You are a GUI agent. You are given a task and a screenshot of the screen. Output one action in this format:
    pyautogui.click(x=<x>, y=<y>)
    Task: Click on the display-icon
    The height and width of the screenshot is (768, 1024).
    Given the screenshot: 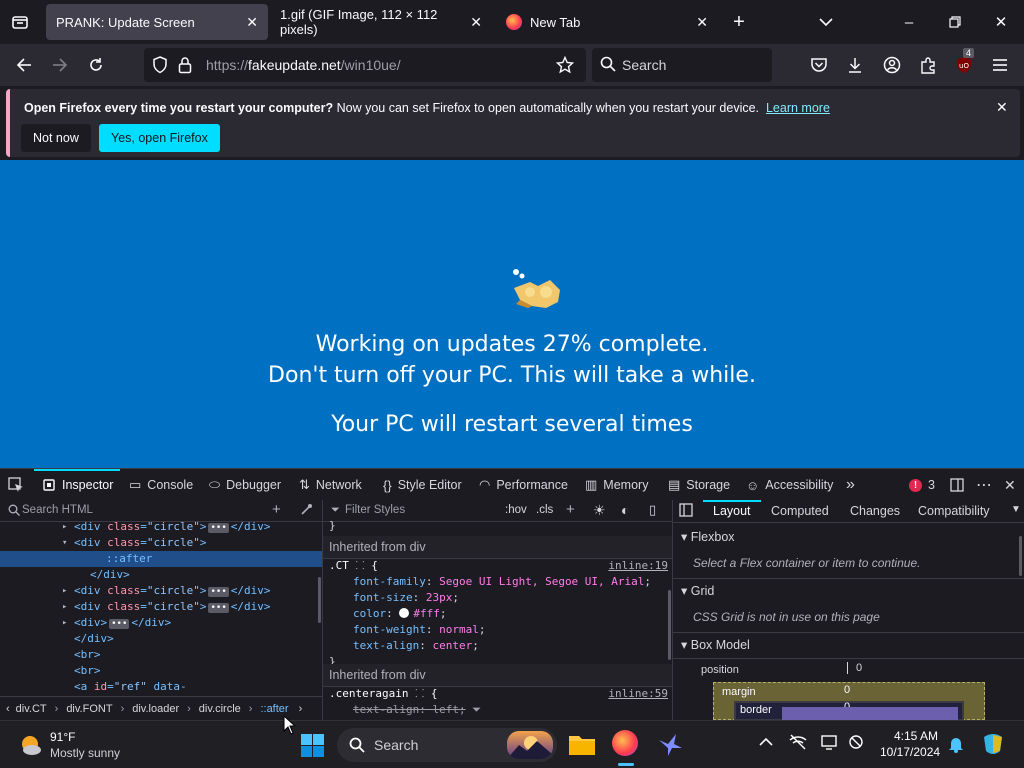 What is the action you would take?
    pyautogui.click(x=830, y=743)
    